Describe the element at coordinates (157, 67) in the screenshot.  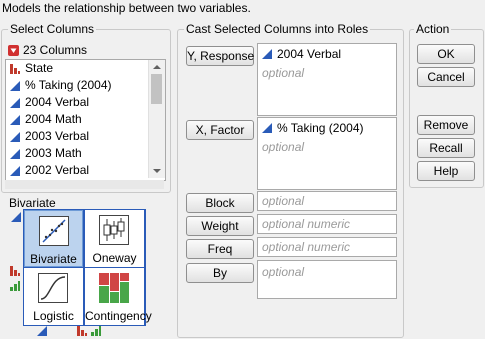
I see `scroll-up-arrow-icon` at that location.